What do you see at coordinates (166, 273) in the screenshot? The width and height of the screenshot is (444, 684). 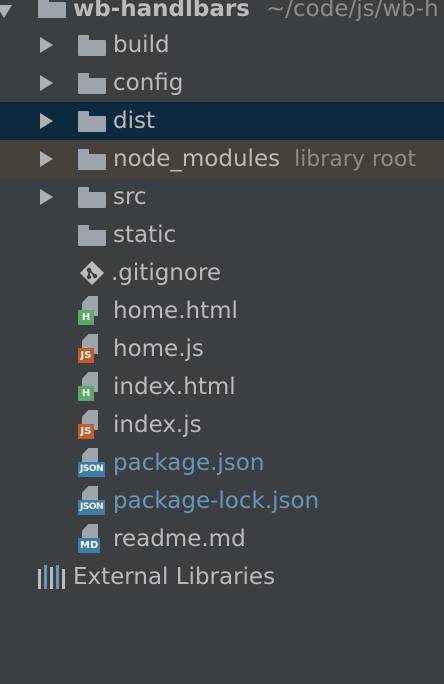 I see `tree-item-label: .gitignore` at bounding box center [166, 273].